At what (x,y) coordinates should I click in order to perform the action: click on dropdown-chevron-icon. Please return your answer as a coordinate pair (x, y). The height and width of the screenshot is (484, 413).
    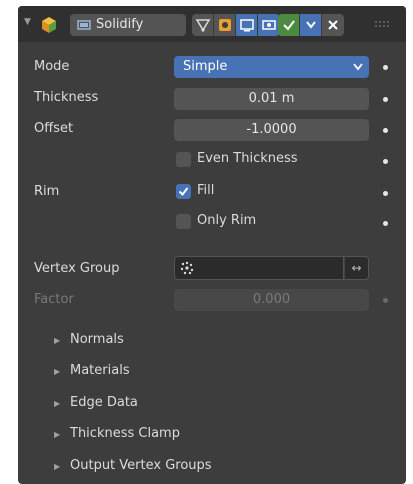
    Looking at the image, I should click on (310, 25).